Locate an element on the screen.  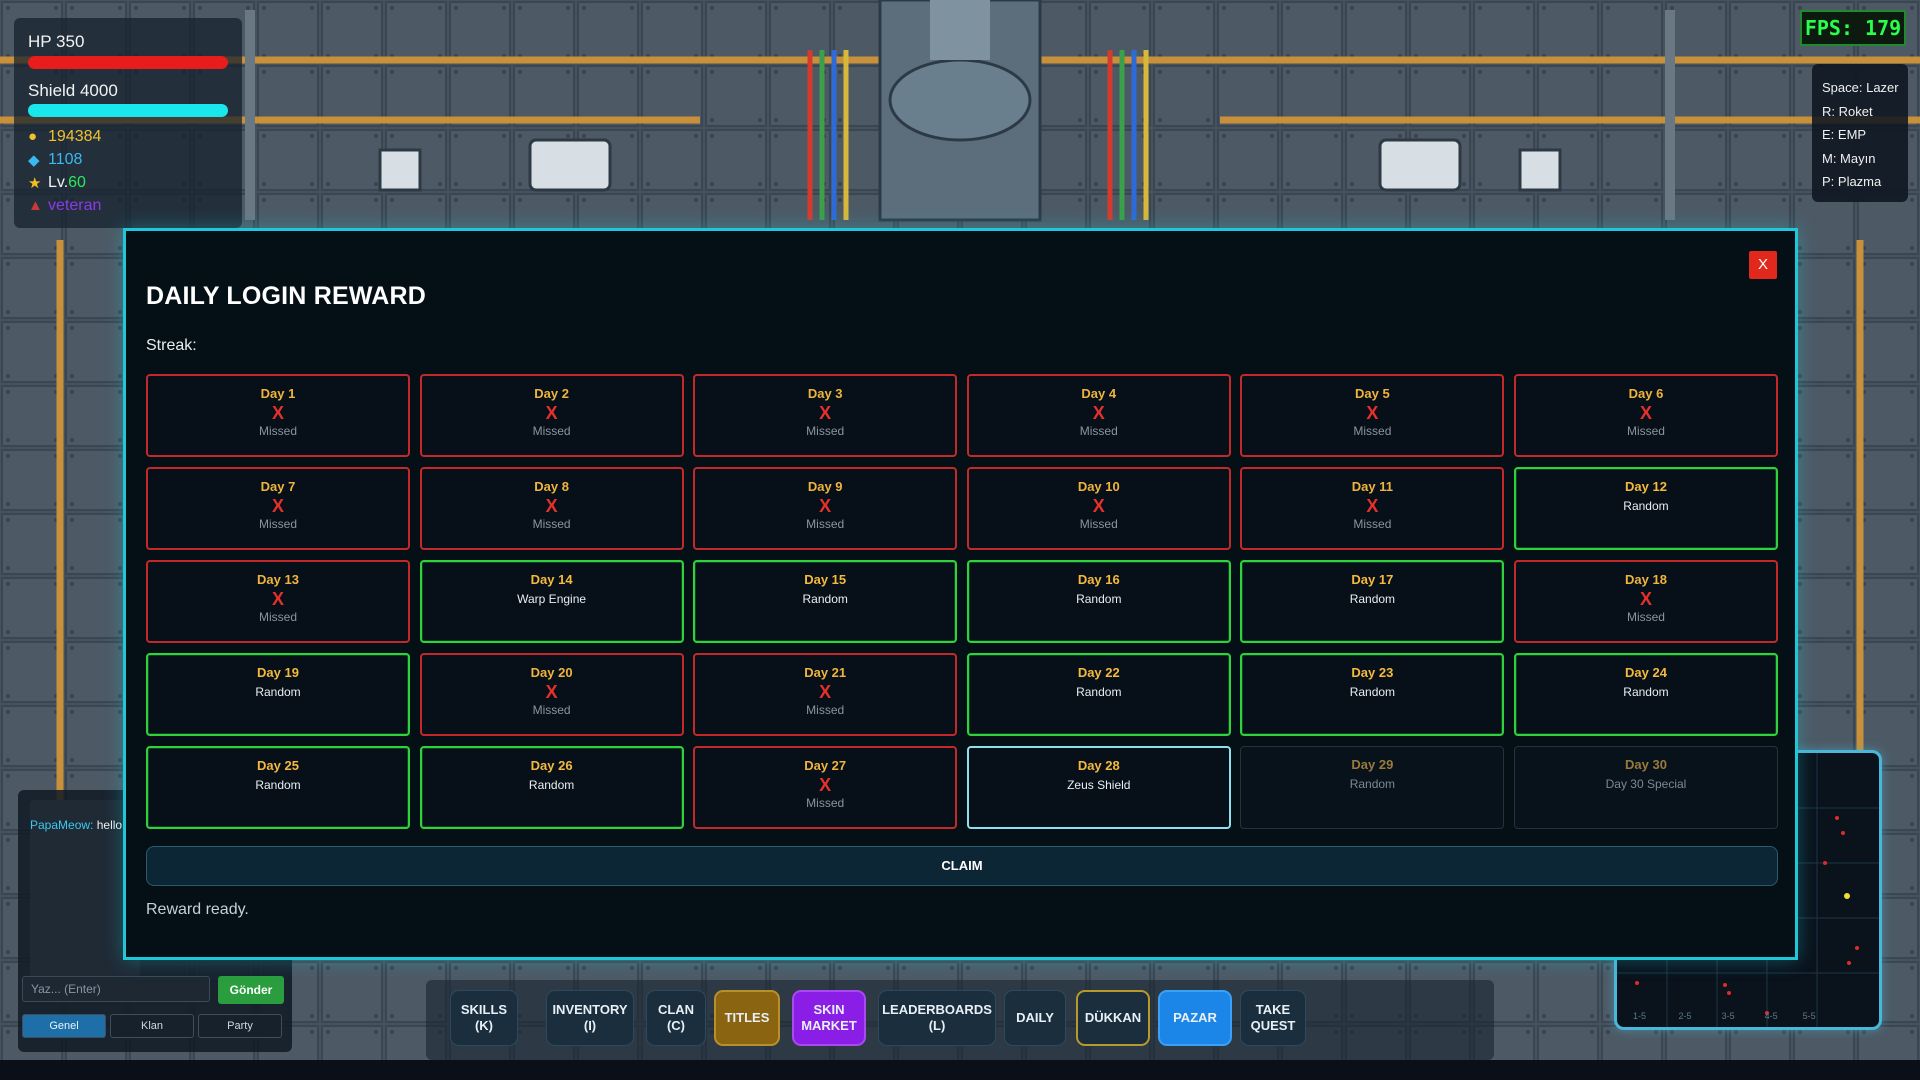
day-card: Day 11 X Missed is located at coordinates (1372, 508).